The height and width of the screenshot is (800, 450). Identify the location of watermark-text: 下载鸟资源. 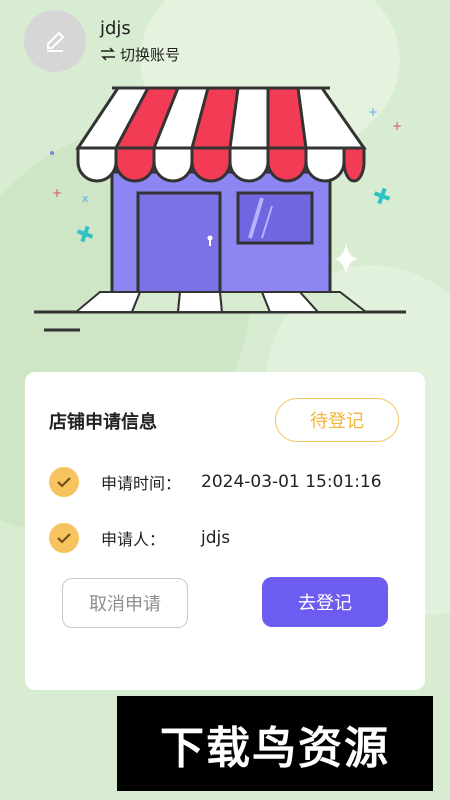
(275, 748).